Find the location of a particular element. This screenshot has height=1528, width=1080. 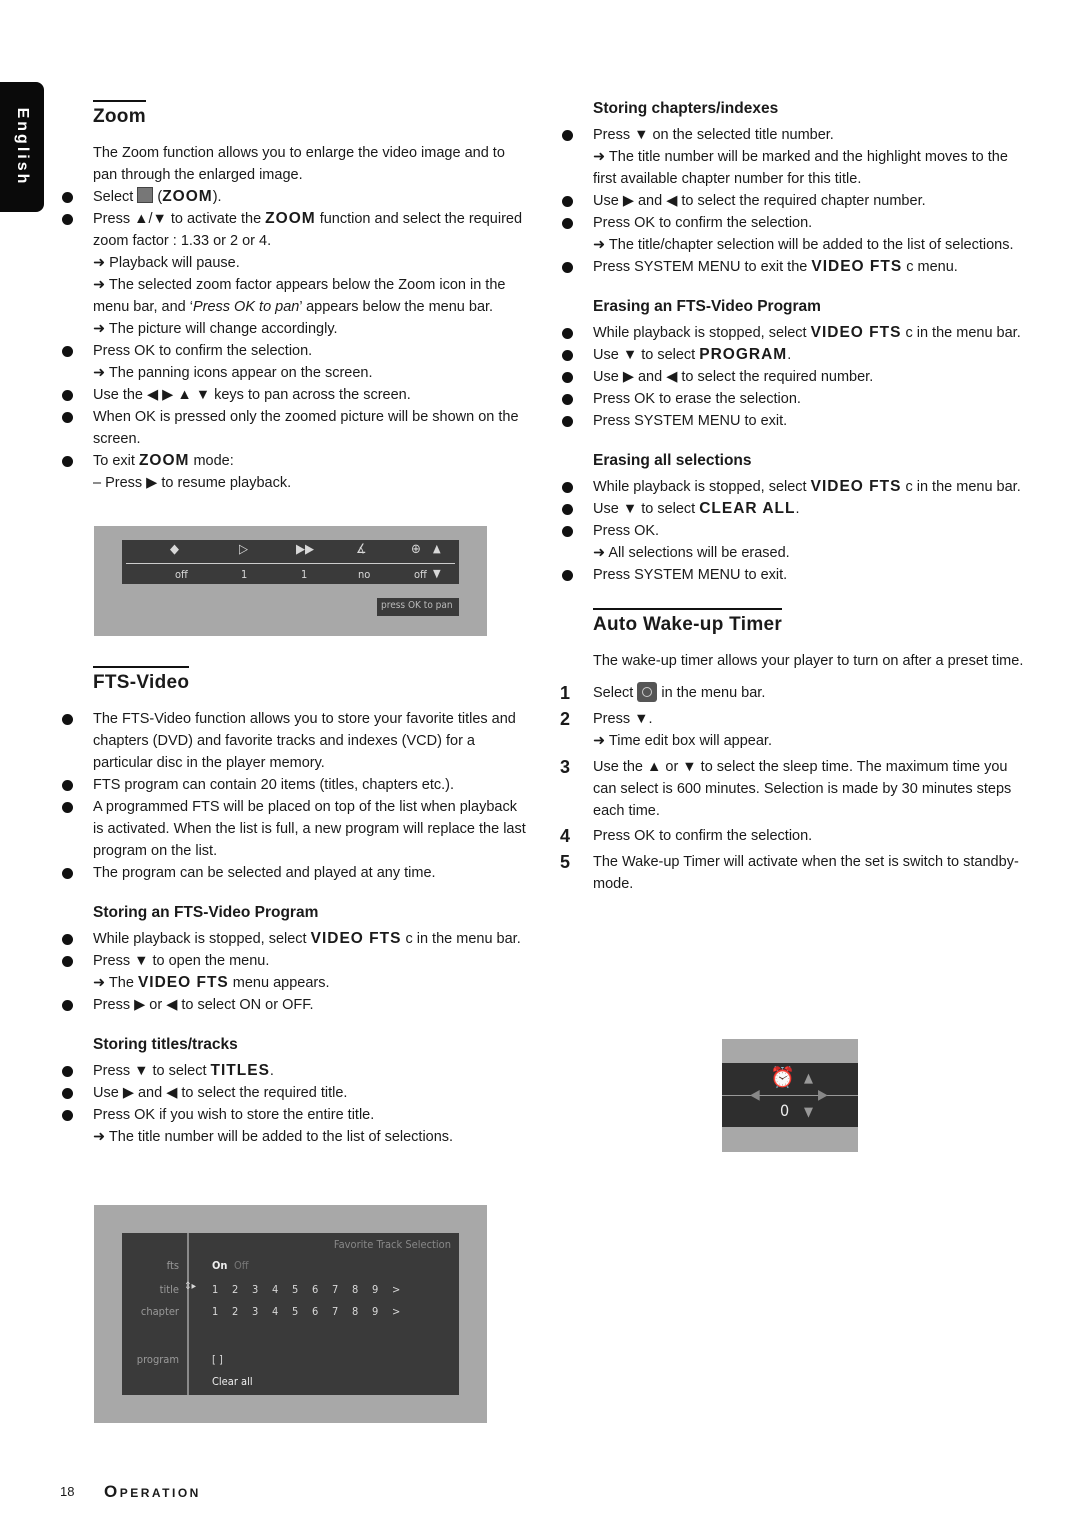

angle-icon: ∡ is located at coordinates (361, 549).